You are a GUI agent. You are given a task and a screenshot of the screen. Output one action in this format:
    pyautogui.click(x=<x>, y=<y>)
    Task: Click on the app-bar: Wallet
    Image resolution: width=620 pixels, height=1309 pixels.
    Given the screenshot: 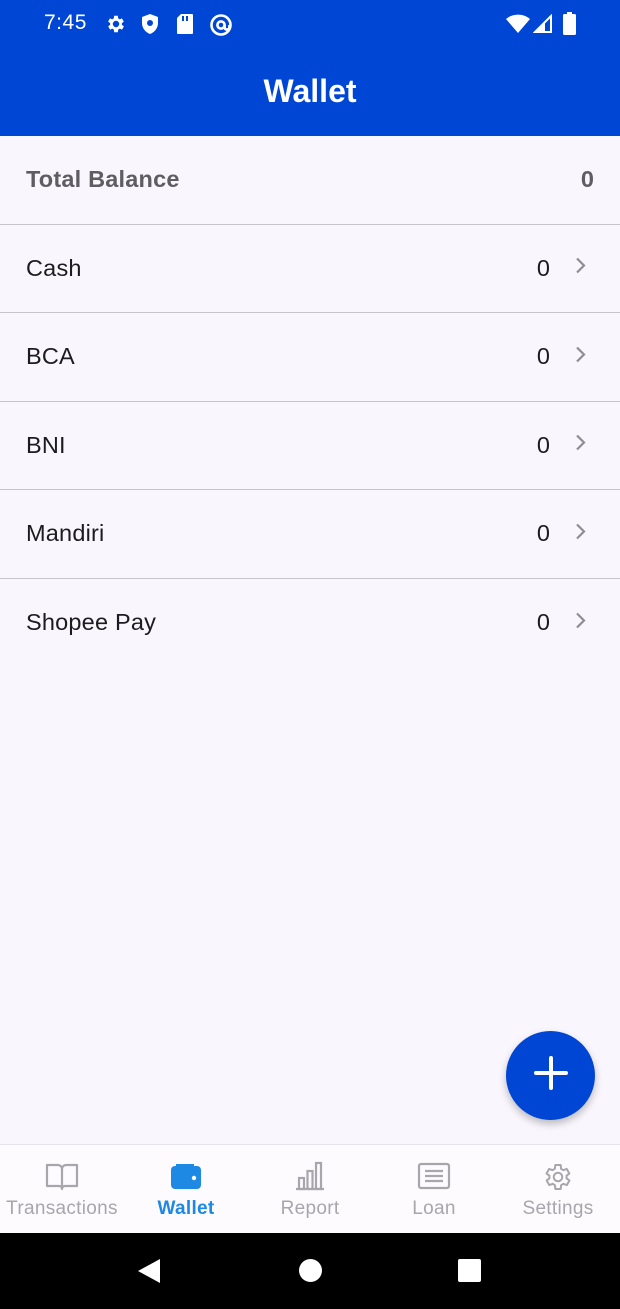 What is the action you would take?
    pyautogui.click(x=310, y=92)
    